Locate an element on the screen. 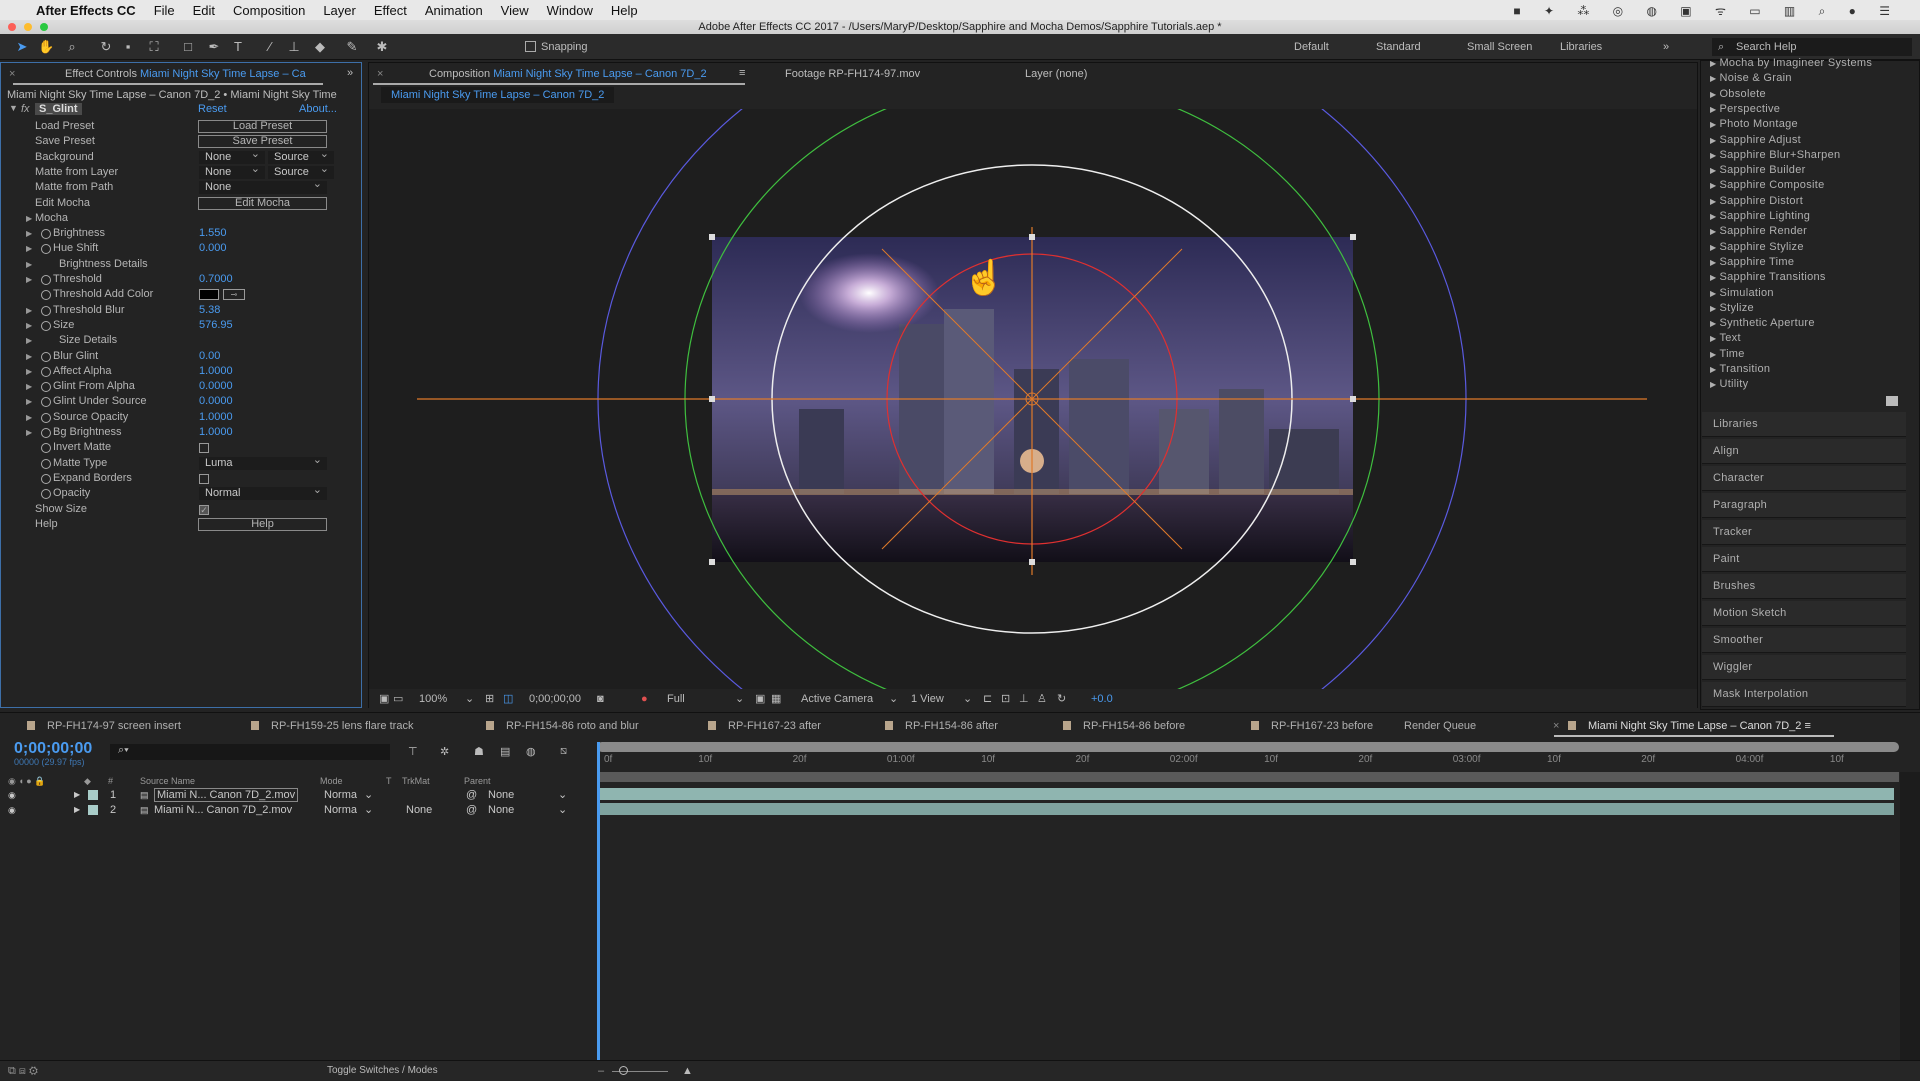  twirl-down-icon: ▼ is located at coordinates (13, 108).